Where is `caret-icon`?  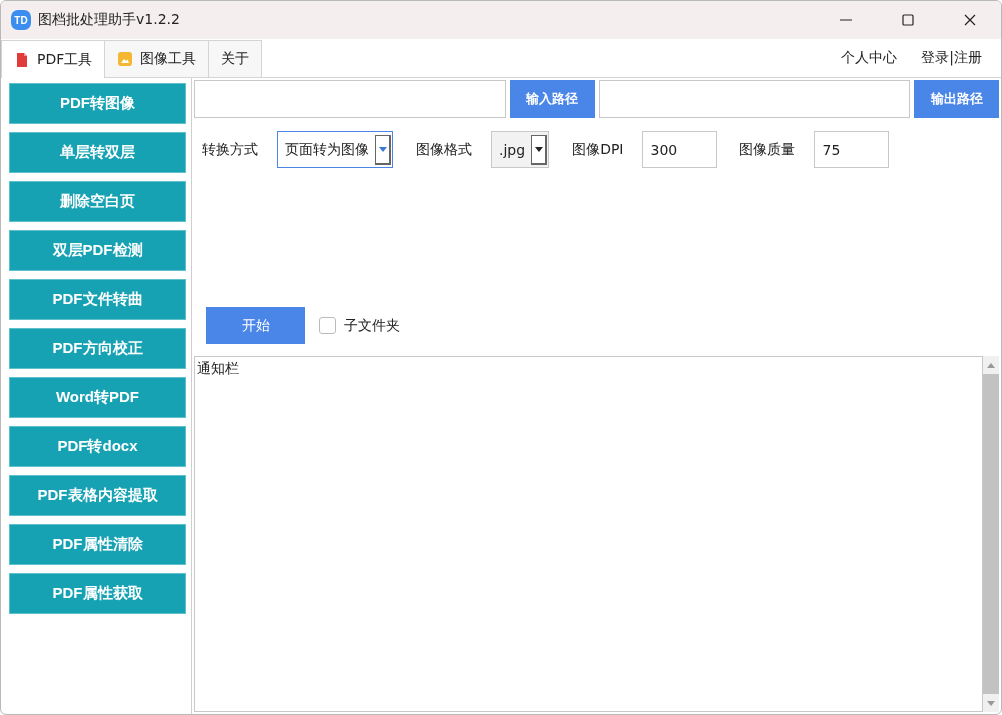 caret-icon is located at coordinates (538, 149).